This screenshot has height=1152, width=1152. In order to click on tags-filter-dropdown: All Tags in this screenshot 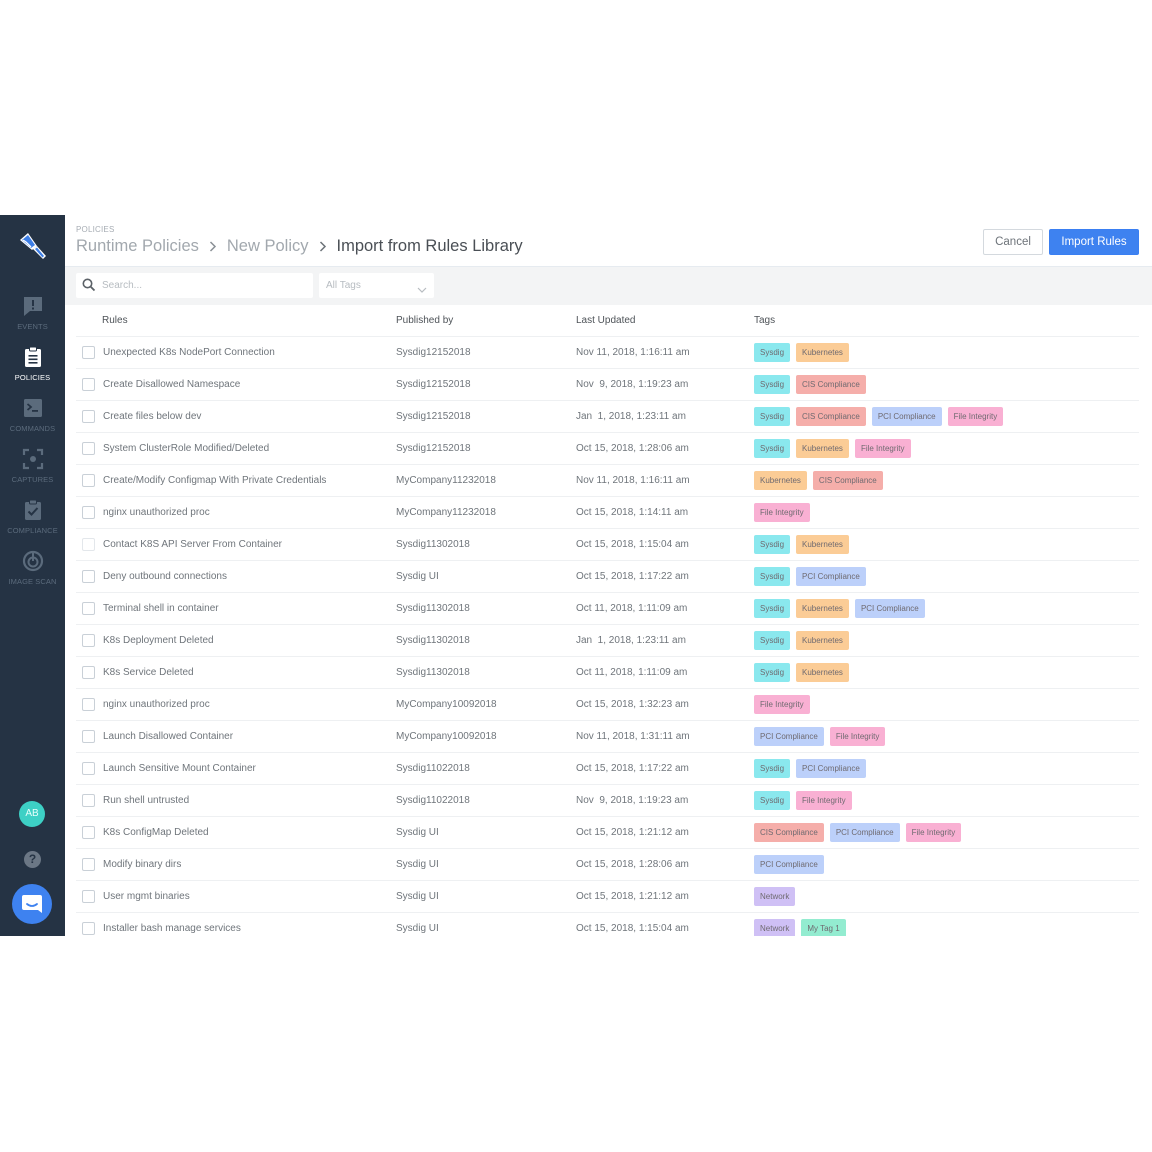, I will do `click(376, 285)`.